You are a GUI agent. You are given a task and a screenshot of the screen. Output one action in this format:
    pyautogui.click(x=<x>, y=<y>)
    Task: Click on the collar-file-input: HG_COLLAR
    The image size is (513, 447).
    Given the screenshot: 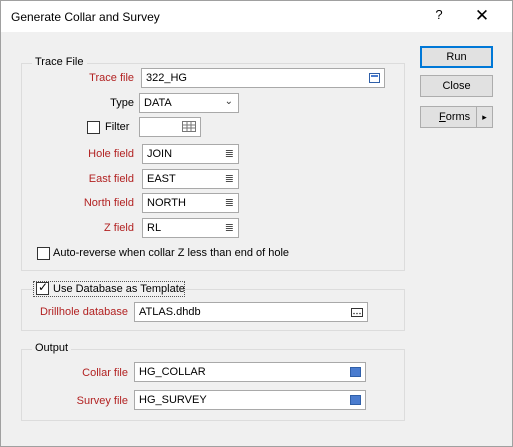 What is the action you would take?
    pyautogui.click(x=250, y=372)
    